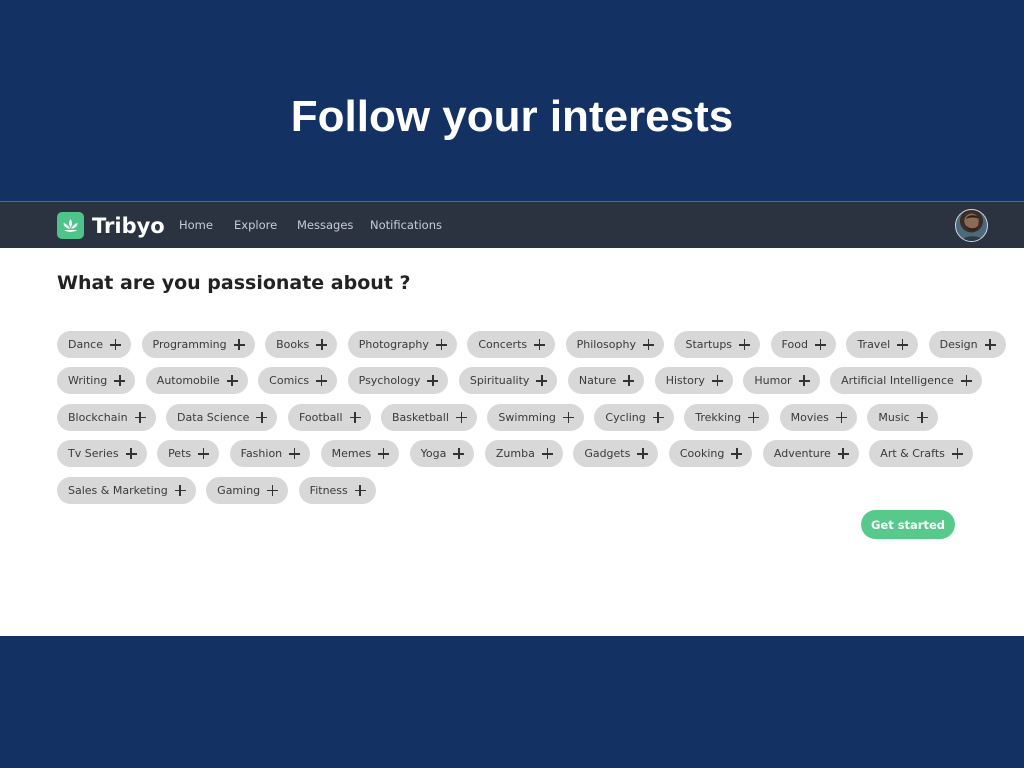 This screenshot has height=768, width=1024. I want to click on interest-tag-label: Fashion, so click(261, 454).